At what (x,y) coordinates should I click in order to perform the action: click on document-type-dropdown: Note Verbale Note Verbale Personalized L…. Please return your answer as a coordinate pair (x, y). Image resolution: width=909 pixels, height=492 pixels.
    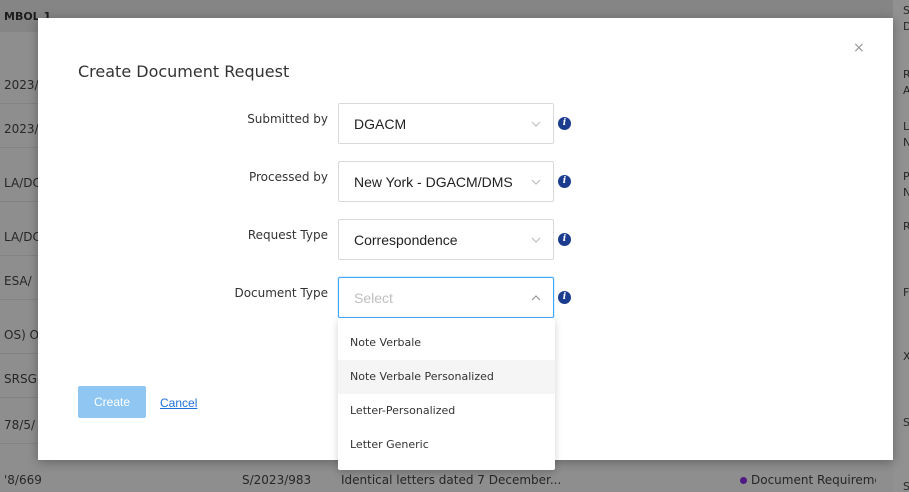
    Looking at the image, I should click on (446, 394).